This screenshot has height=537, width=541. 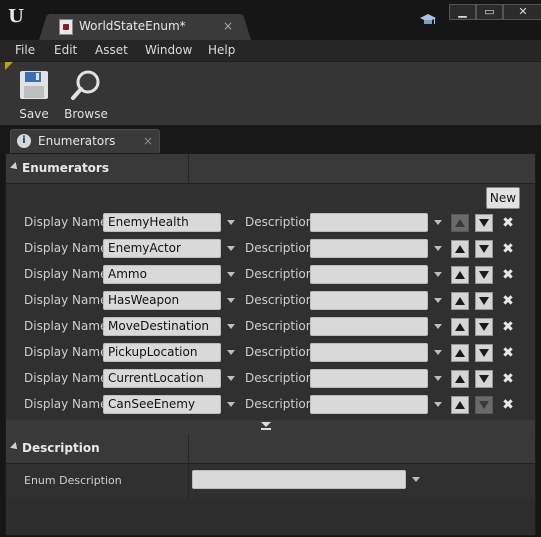 I want to click on save-button: Save, so click(x=34, y=95).